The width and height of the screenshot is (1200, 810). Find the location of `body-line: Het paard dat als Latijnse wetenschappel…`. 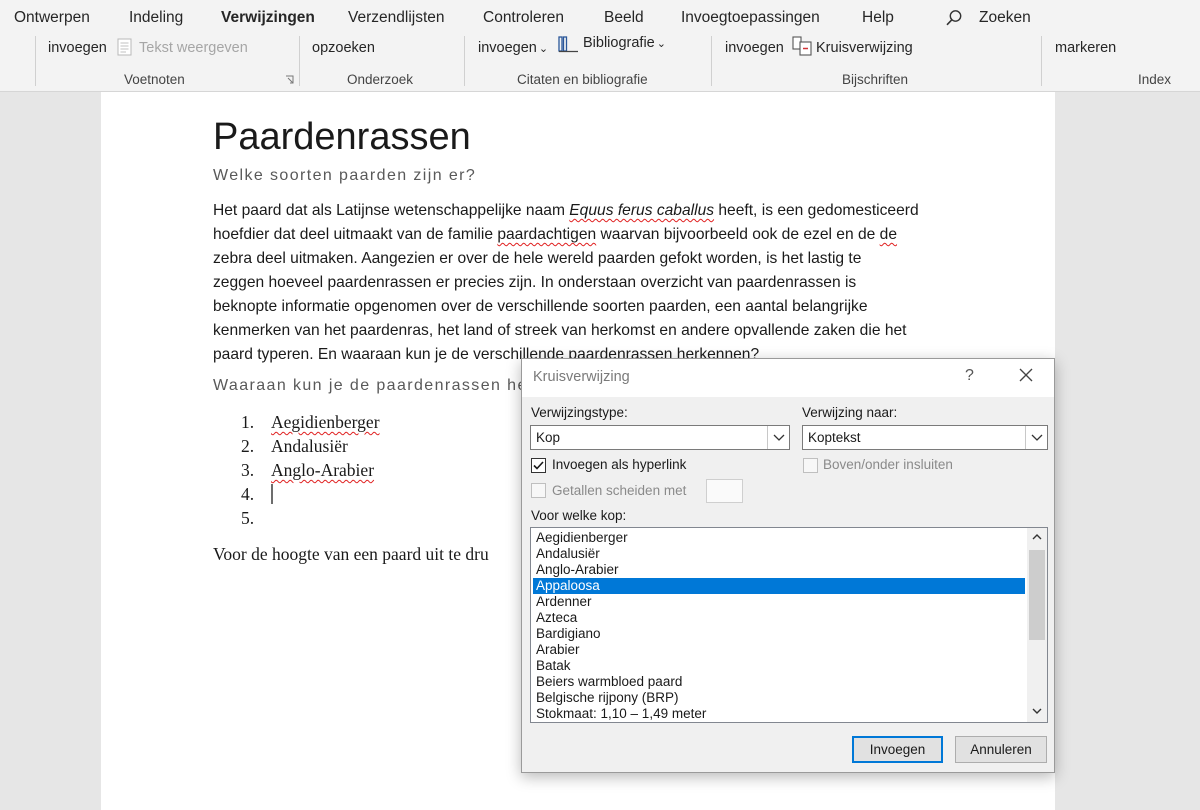

body-line: Het paard dat als Latijnse wetenschappel… is located at coordinates (566, 210).